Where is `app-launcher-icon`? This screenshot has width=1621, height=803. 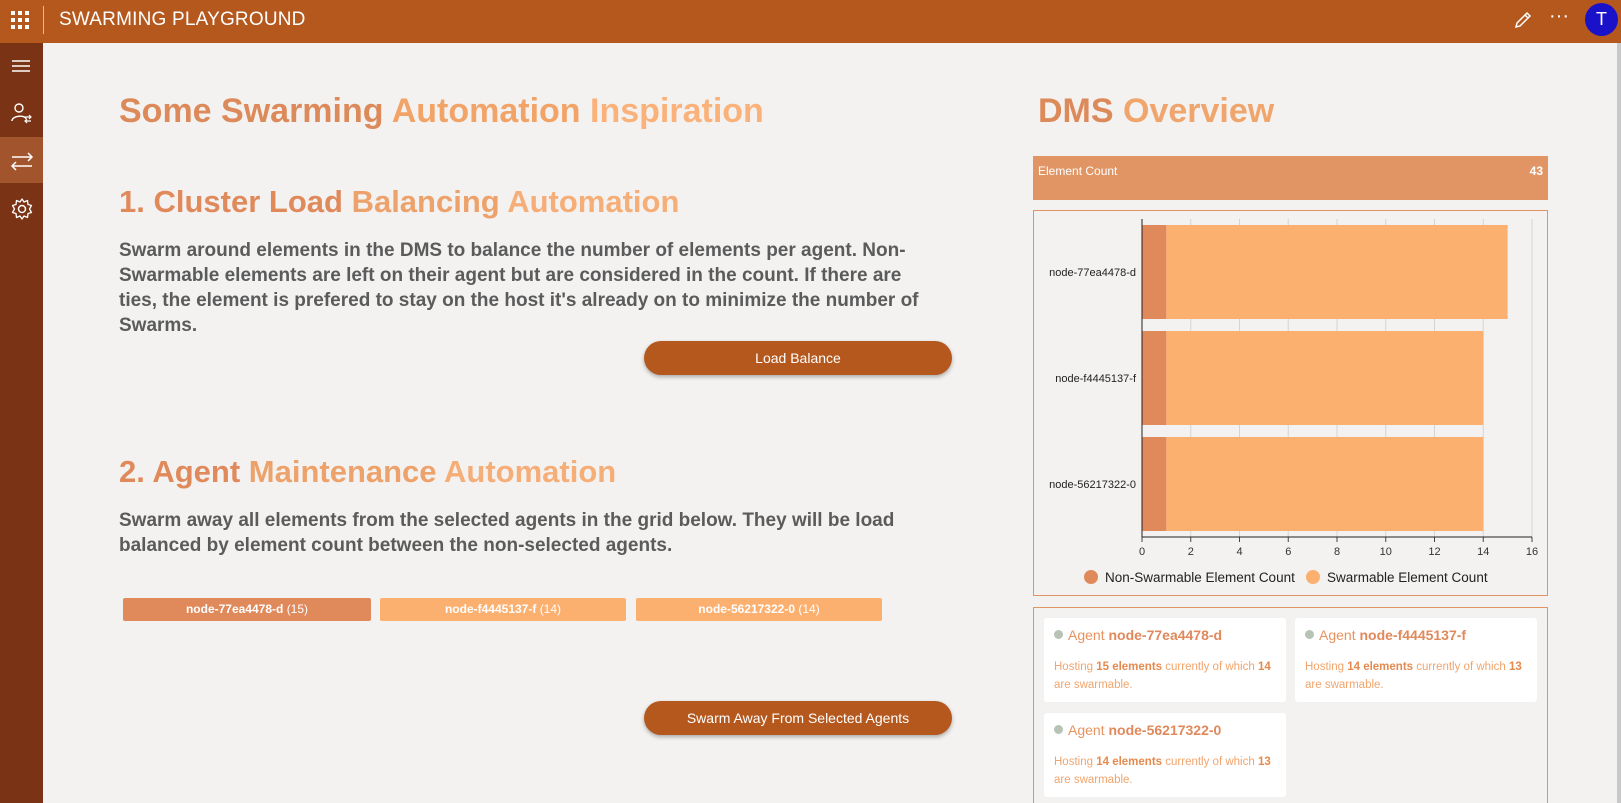
app-launcher-icon is located at coordinates (20, 20).